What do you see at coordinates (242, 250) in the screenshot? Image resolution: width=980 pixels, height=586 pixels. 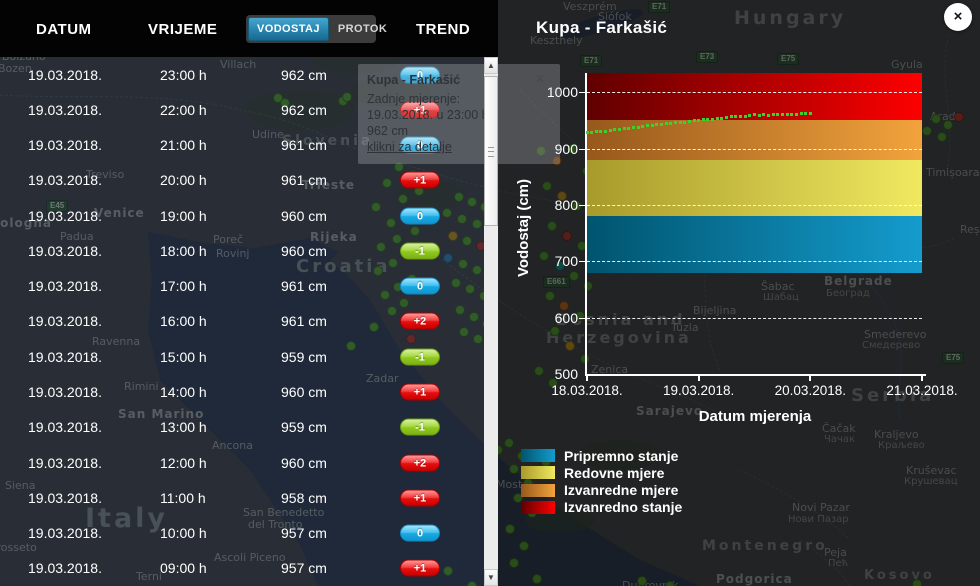 I see `table-row: 19.03.2018. 18:00 h 960 cm -1` at bounding box center [242, 250].